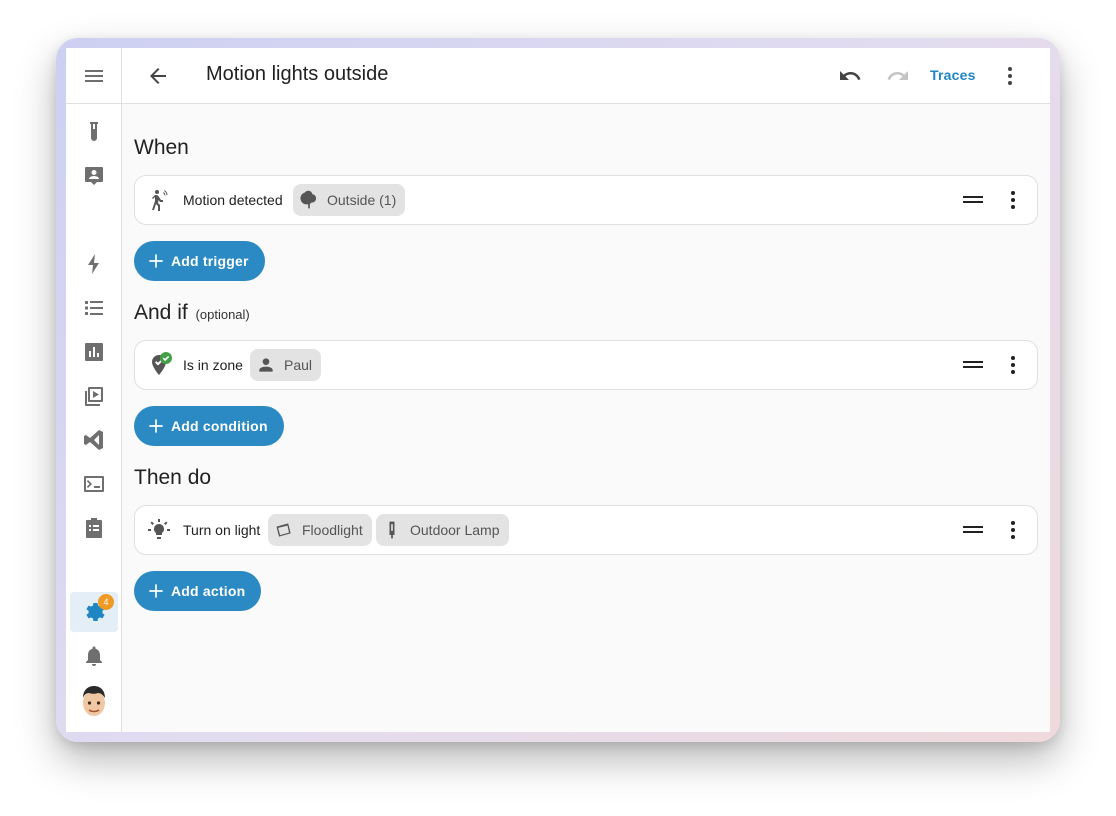  I want to click on person-chip-label: Paul, so click(298, 365).